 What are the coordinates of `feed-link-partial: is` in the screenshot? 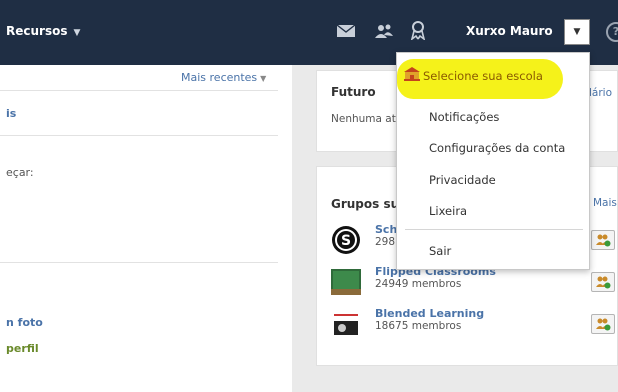 It's located at (11, 113).